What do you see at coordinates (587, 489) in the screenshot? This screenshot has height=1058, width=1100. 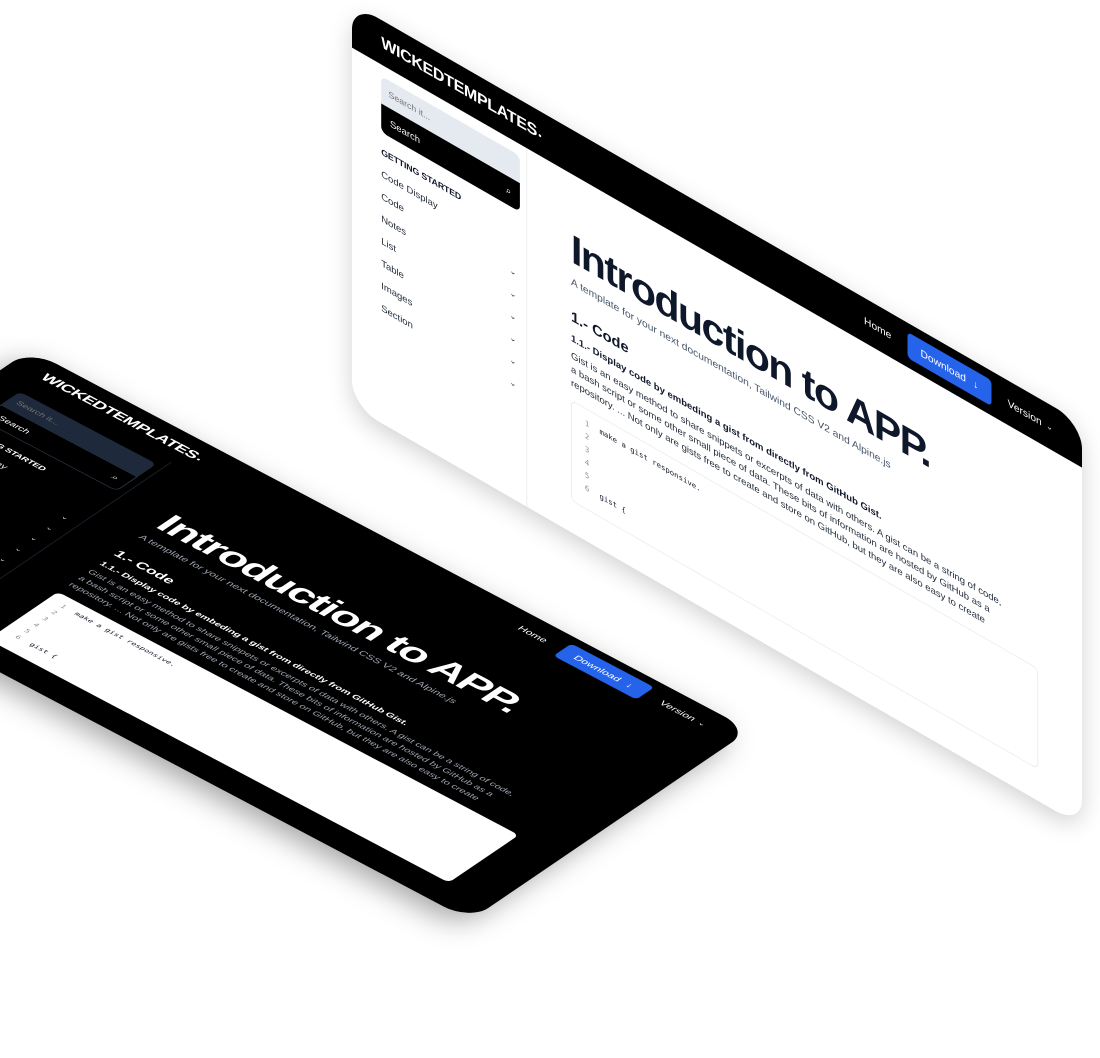 I see `line-number: 6` at bounding box center [587, 489].